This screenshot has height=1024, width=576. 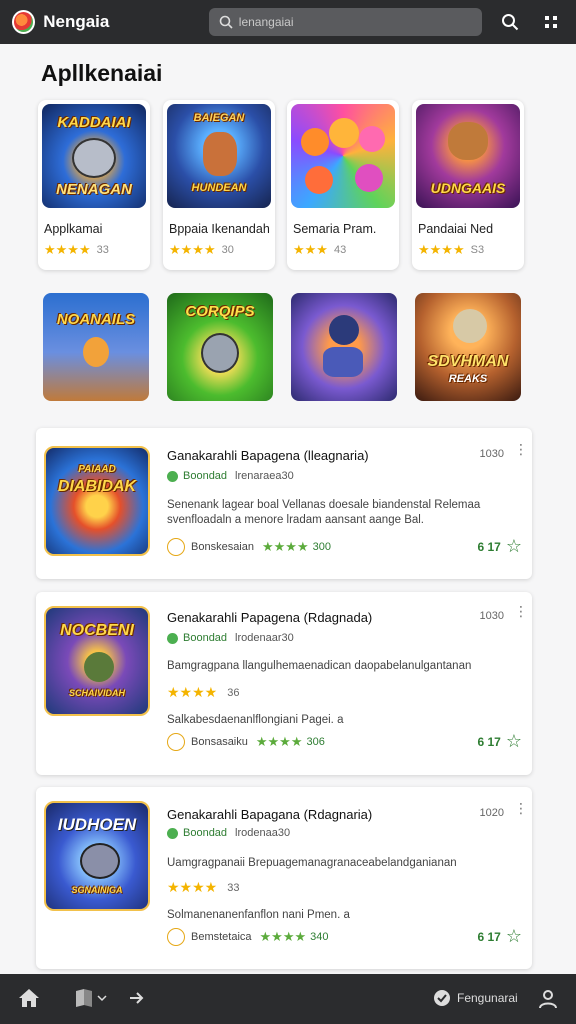 I want to click on nav-share, so click(x=137, y=998).